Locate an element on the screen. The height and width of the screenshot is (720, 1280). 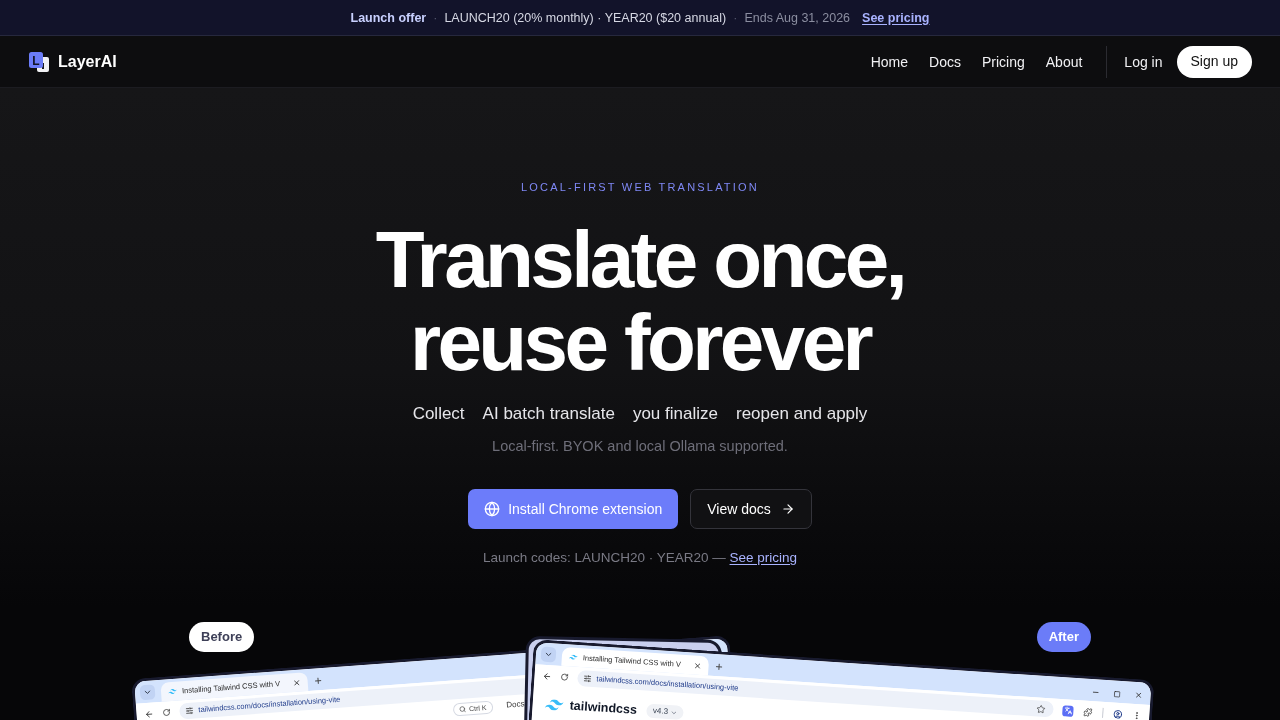
version-selector: v4.3 is located at coordinates (665, 711).